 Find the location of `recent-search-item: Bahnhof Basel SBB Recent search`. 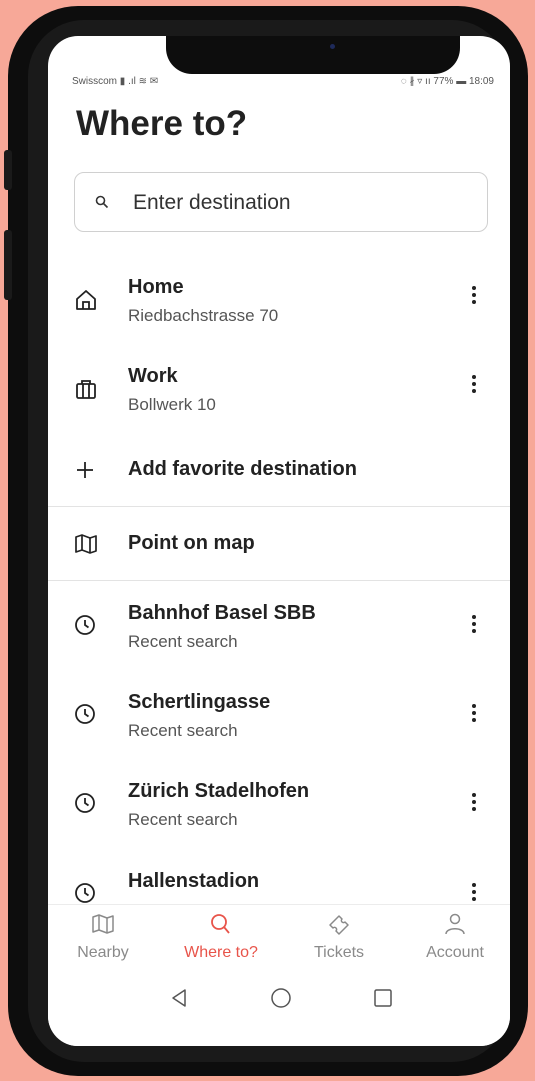

recent-search-item: Bahnhof Basel SBB Recent search is located at coordinates (279, 637).